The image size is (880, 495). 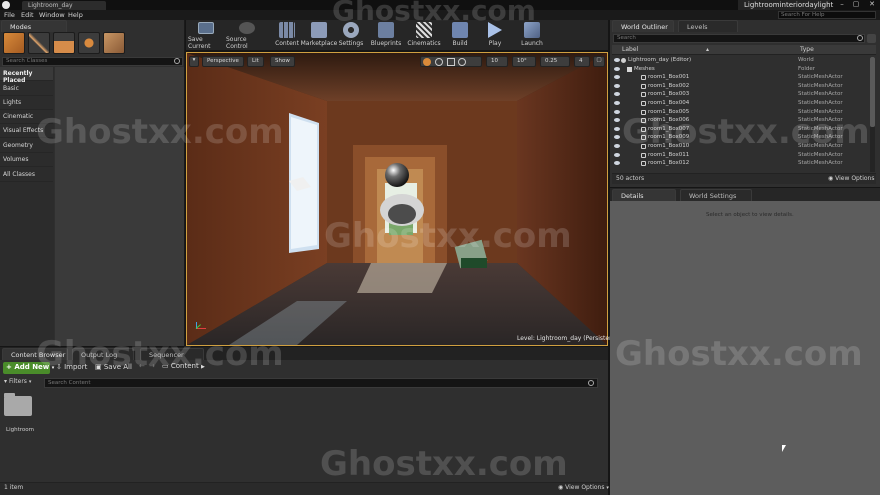 I want to click on outliner-scrollbar, so click(x=872, y=114).